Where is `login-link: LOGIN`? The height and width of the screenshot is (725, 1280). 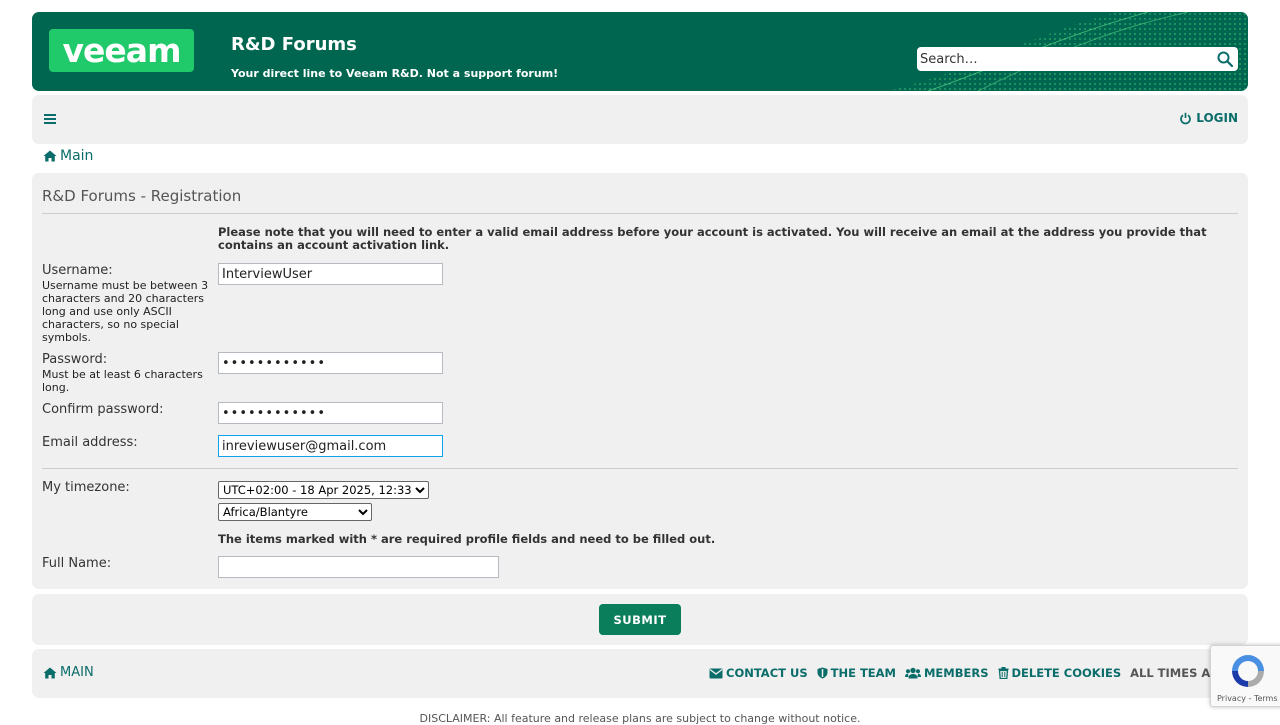
login-link: LOGIN is located at coordinates (1208, 118).